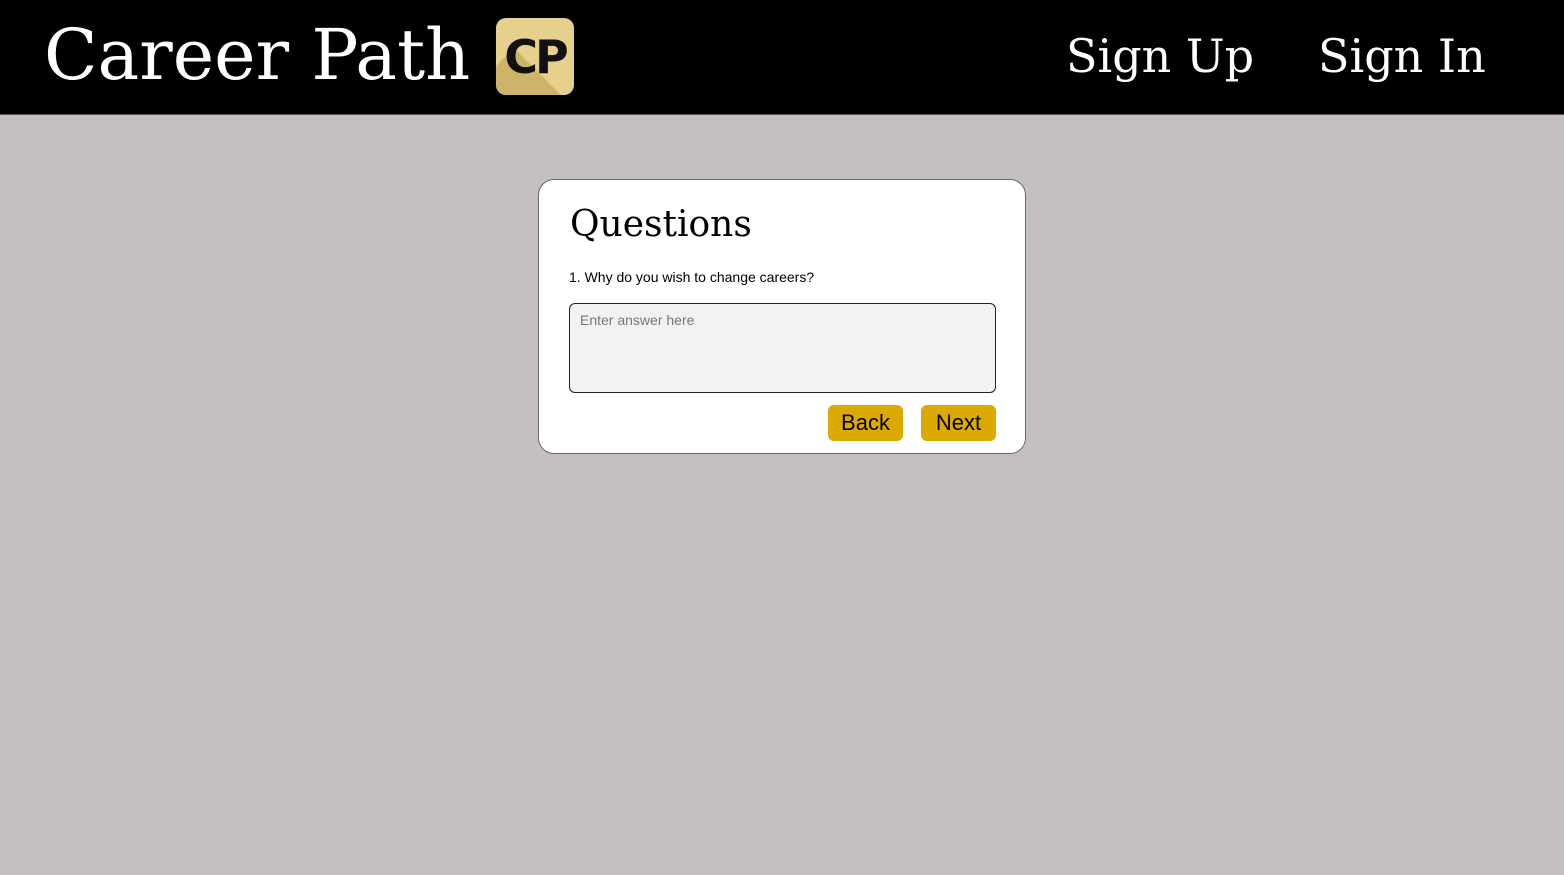  Describe the element at coordinates (661, 224) in the screenshot. I see `questions-heading: Questions` at that location.